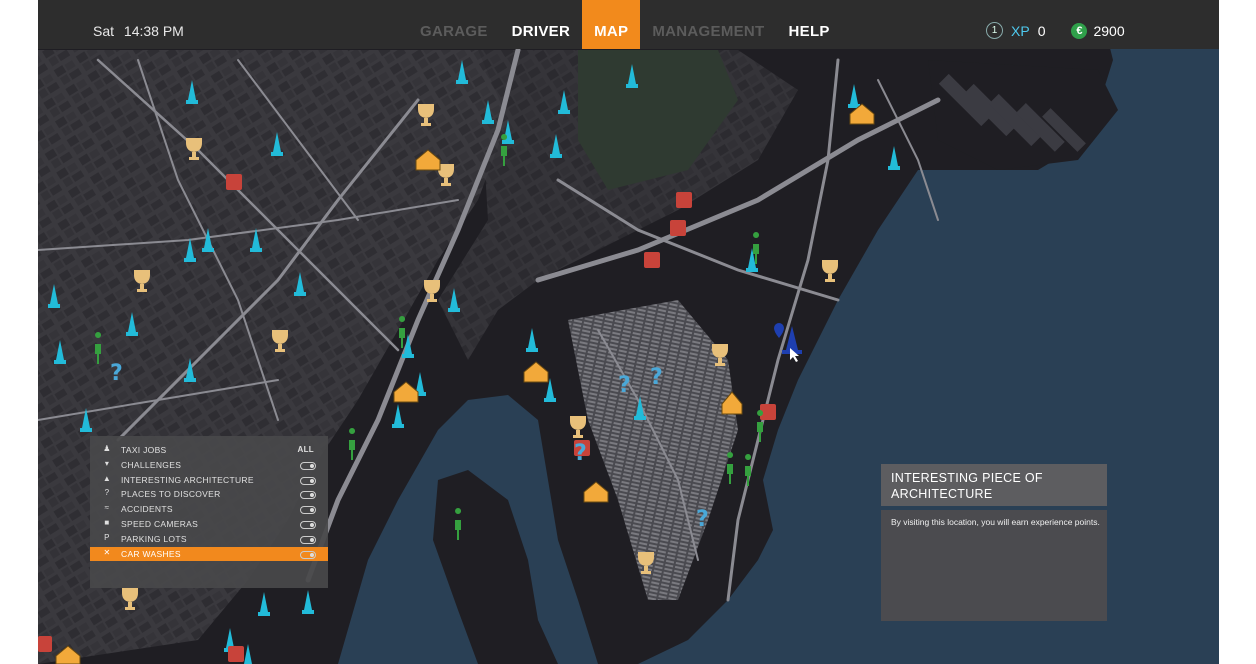 Image resolution: width=1256 pixels, height=664 pixels. What do you see at coordinates (1079, 30) in the screenshot?
I see `euro-icon: €` at bounding box center [1079, 30].